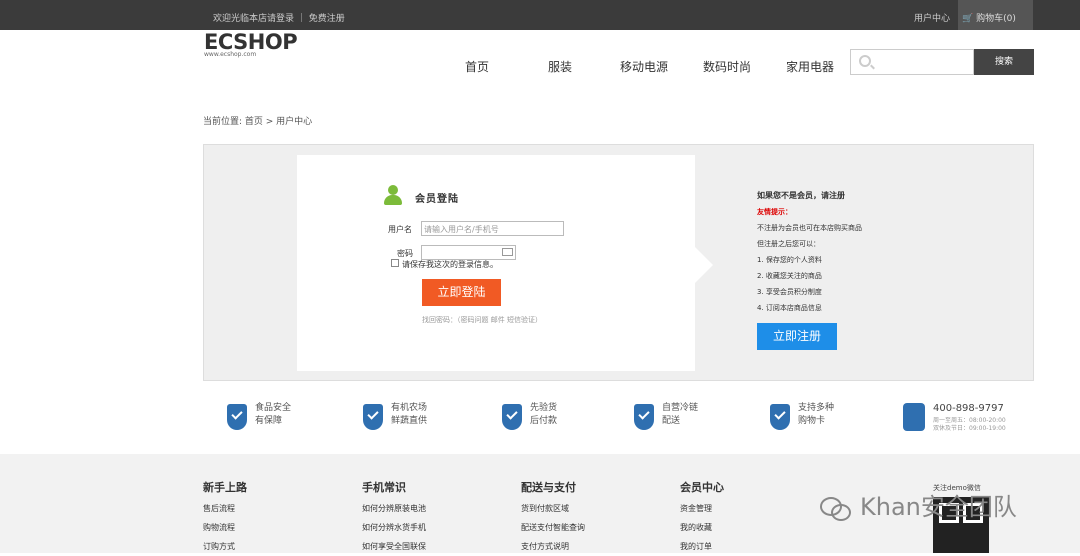  Describe the element at coordinates (560, 66) in the screenshot. I see `nav-item-clothing: 服装` at that location.